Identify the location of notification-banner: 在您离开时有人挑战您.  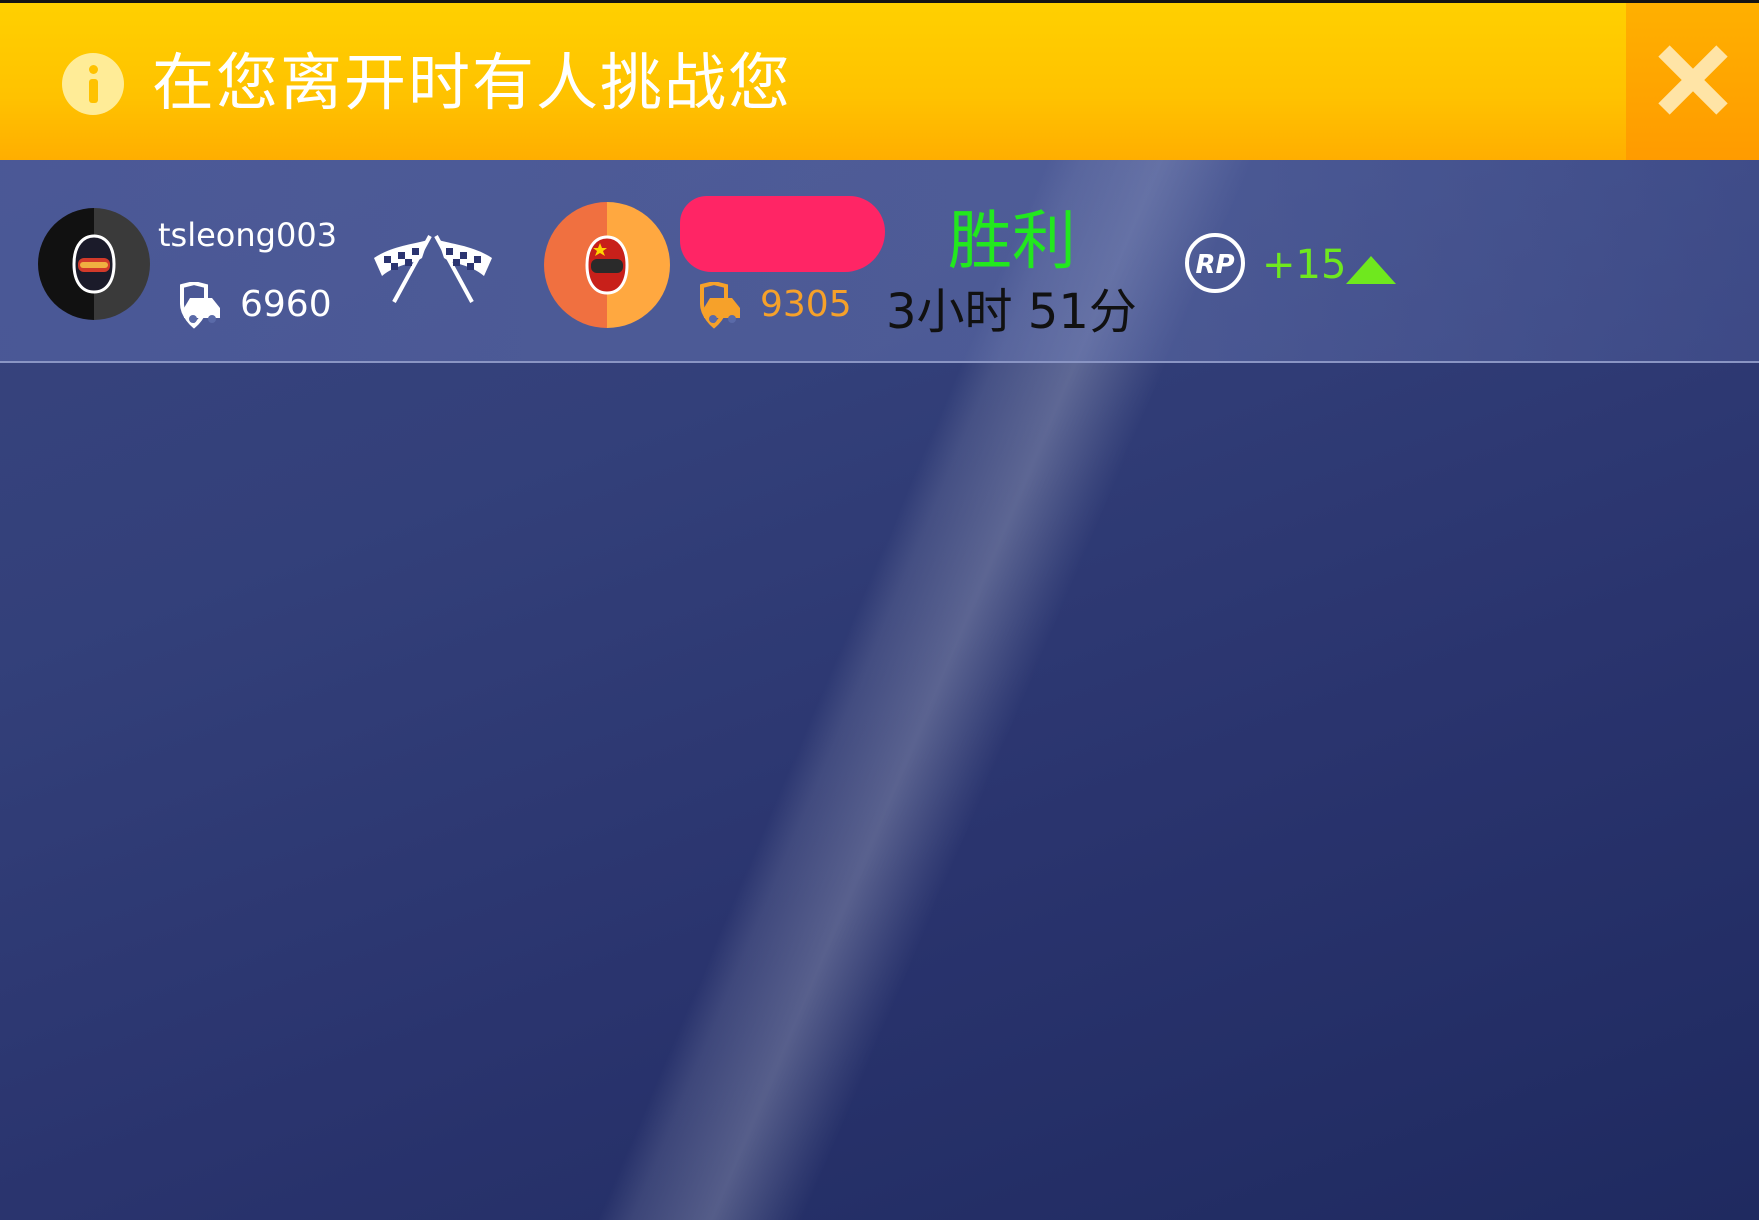
(813, 80).